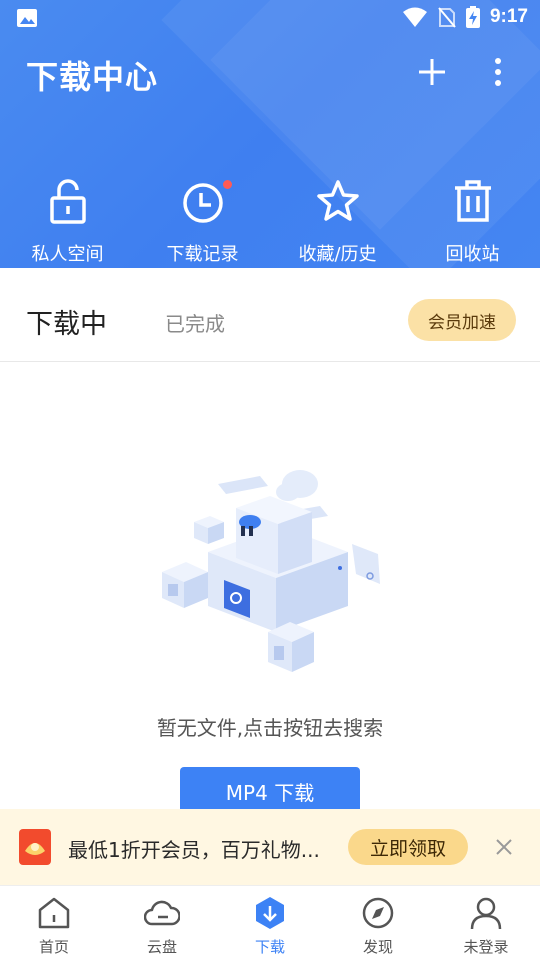 This screenshot has height=960, width=540. I want to click on quick-recycle-bin: 回收站, so click(472, 223).